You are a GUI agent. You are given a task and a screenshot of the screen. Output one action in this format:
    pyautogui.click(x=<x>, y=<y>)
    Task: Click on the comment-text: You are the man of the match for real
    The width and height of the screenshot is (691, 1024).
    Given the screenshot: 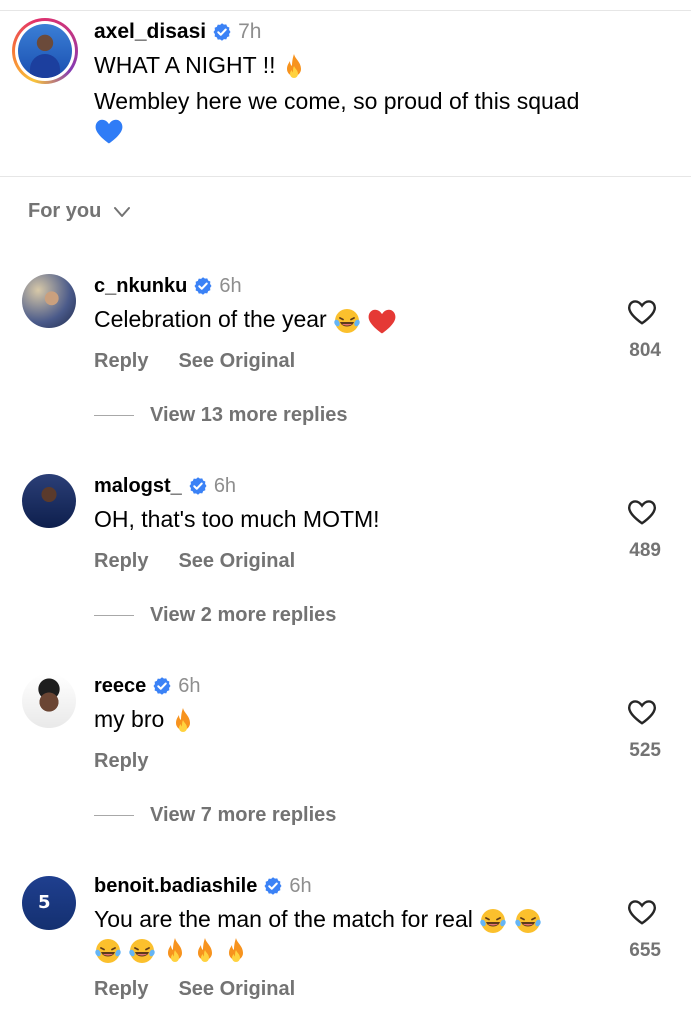 What is the action you would take?
    pyautogui.click(x=318, y=920)
    